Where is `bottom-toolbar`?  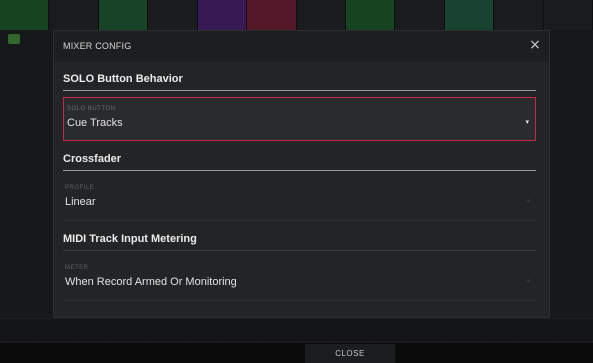
bottom-toolbar is located at coordinates (296, 352).